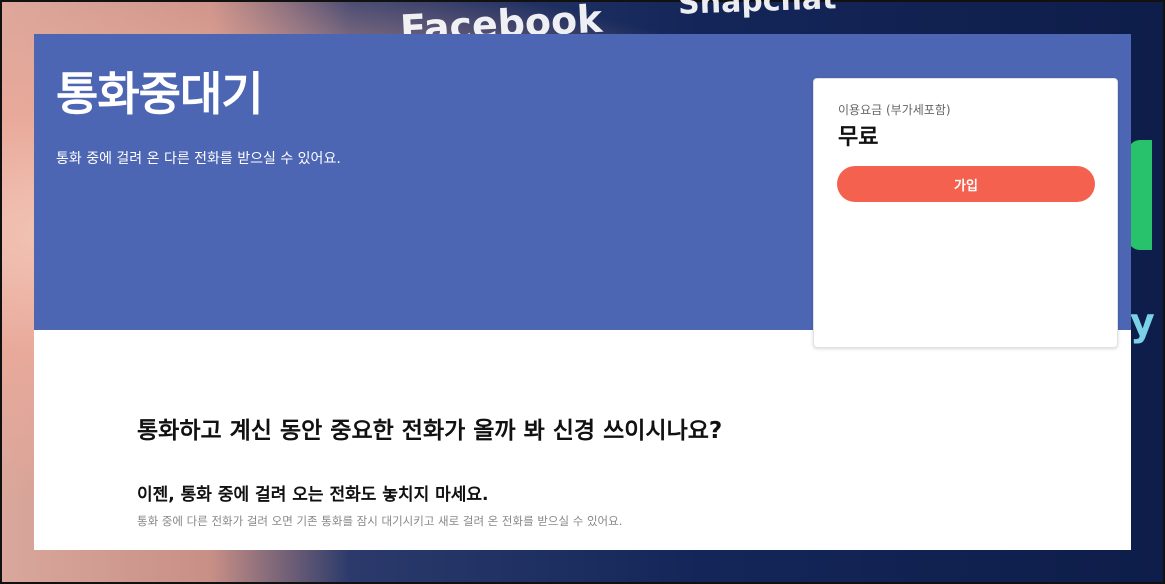  What do you see at coordinates (894, 110) in the screenshot?
I see `price-label: 이용요금 (부가세포함)` at bounding box center [894, 110].